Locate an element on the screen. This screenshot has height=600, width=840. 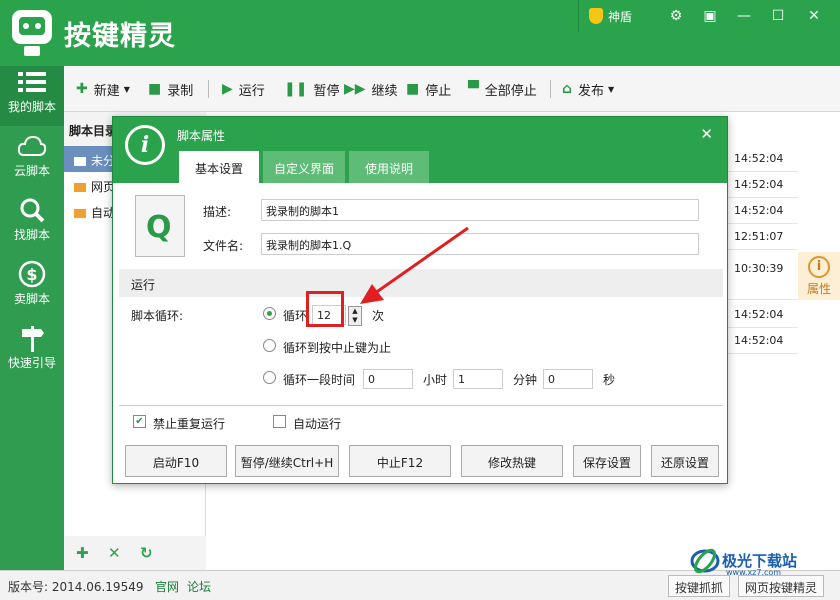
tab-usage: 使用说明 is located at coordinates (389, 167).